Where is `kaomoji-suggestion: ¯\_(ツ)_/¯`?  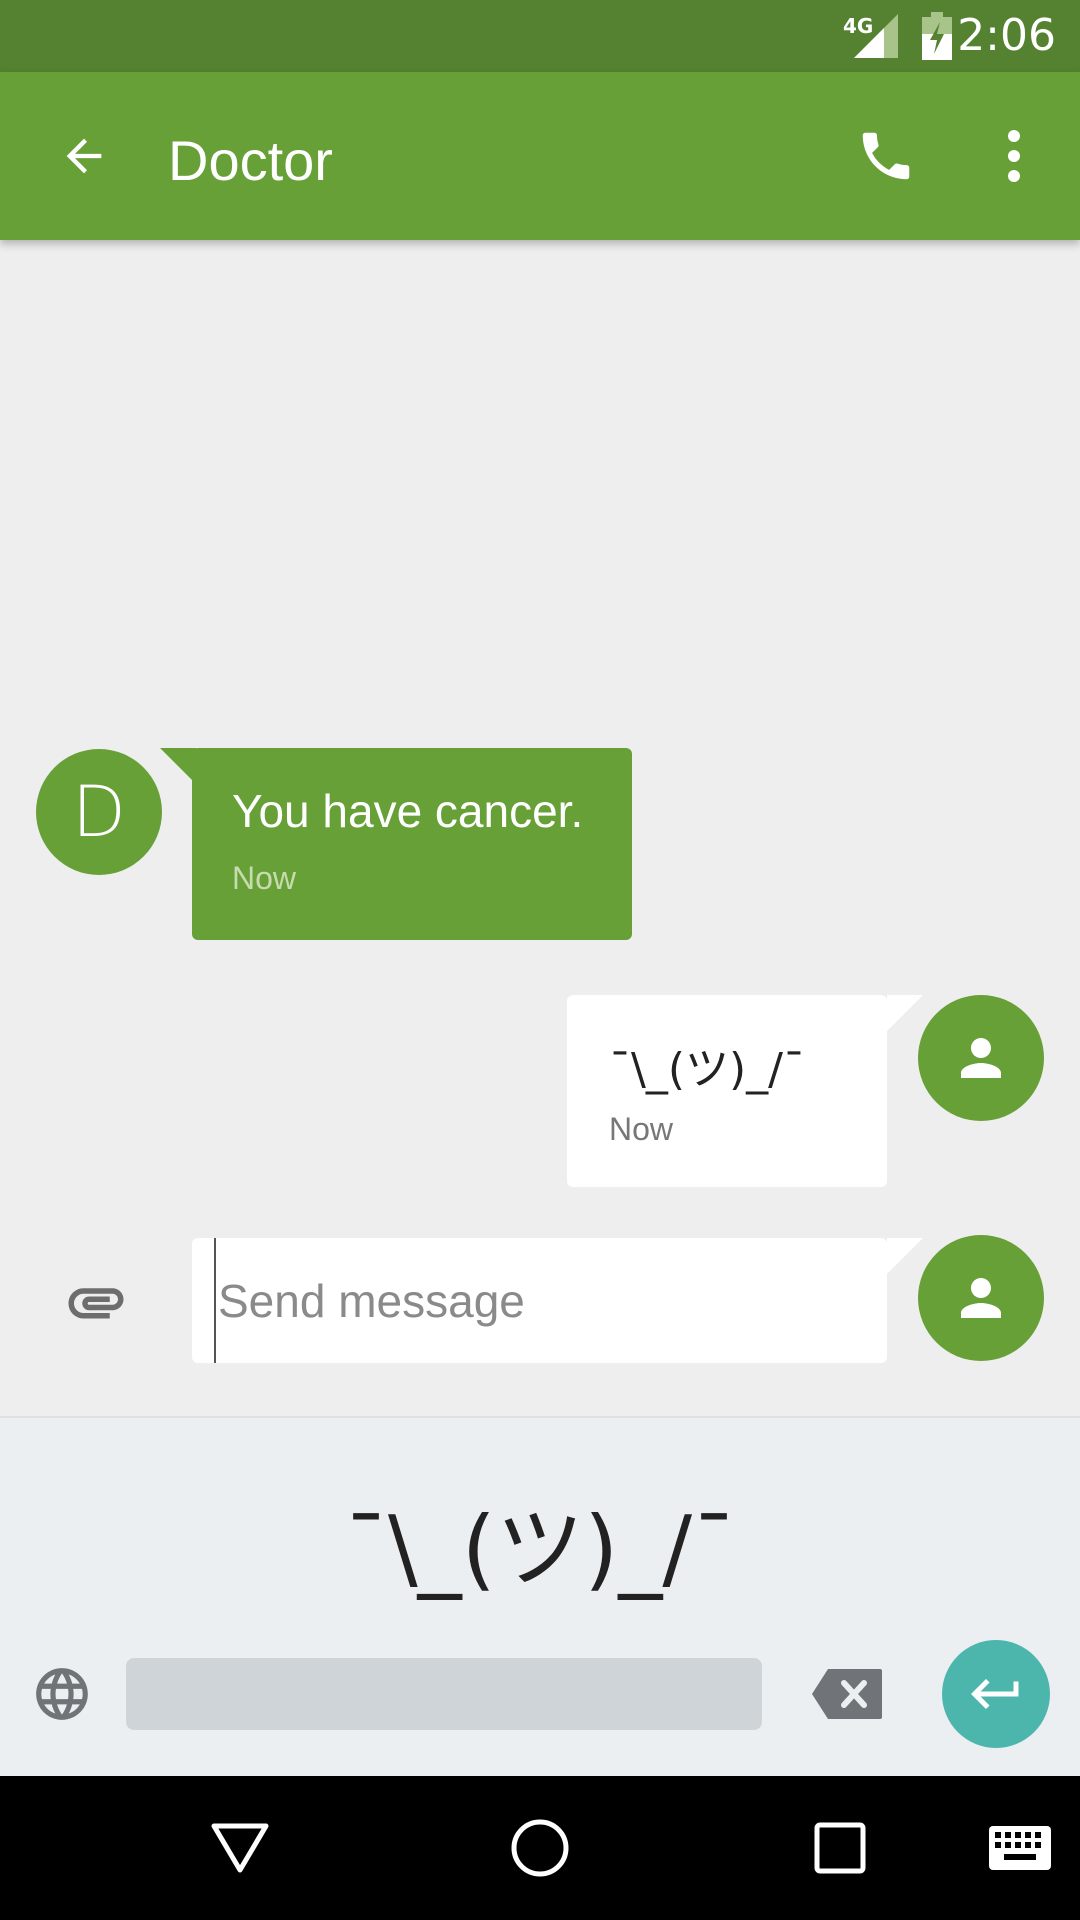 kaomoji-suggestion: ¯\_(ツ)_/¯ is located at coordinates (540, 1541).